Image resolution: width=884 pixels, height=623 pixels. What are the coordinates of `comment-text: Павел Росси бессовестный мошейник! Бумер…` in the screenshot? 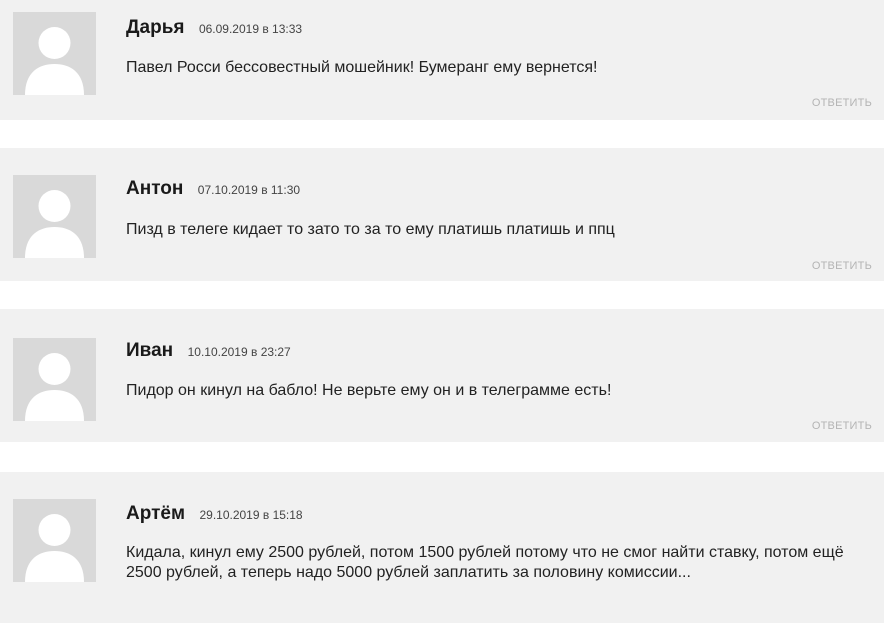 It's located at (362, 67).